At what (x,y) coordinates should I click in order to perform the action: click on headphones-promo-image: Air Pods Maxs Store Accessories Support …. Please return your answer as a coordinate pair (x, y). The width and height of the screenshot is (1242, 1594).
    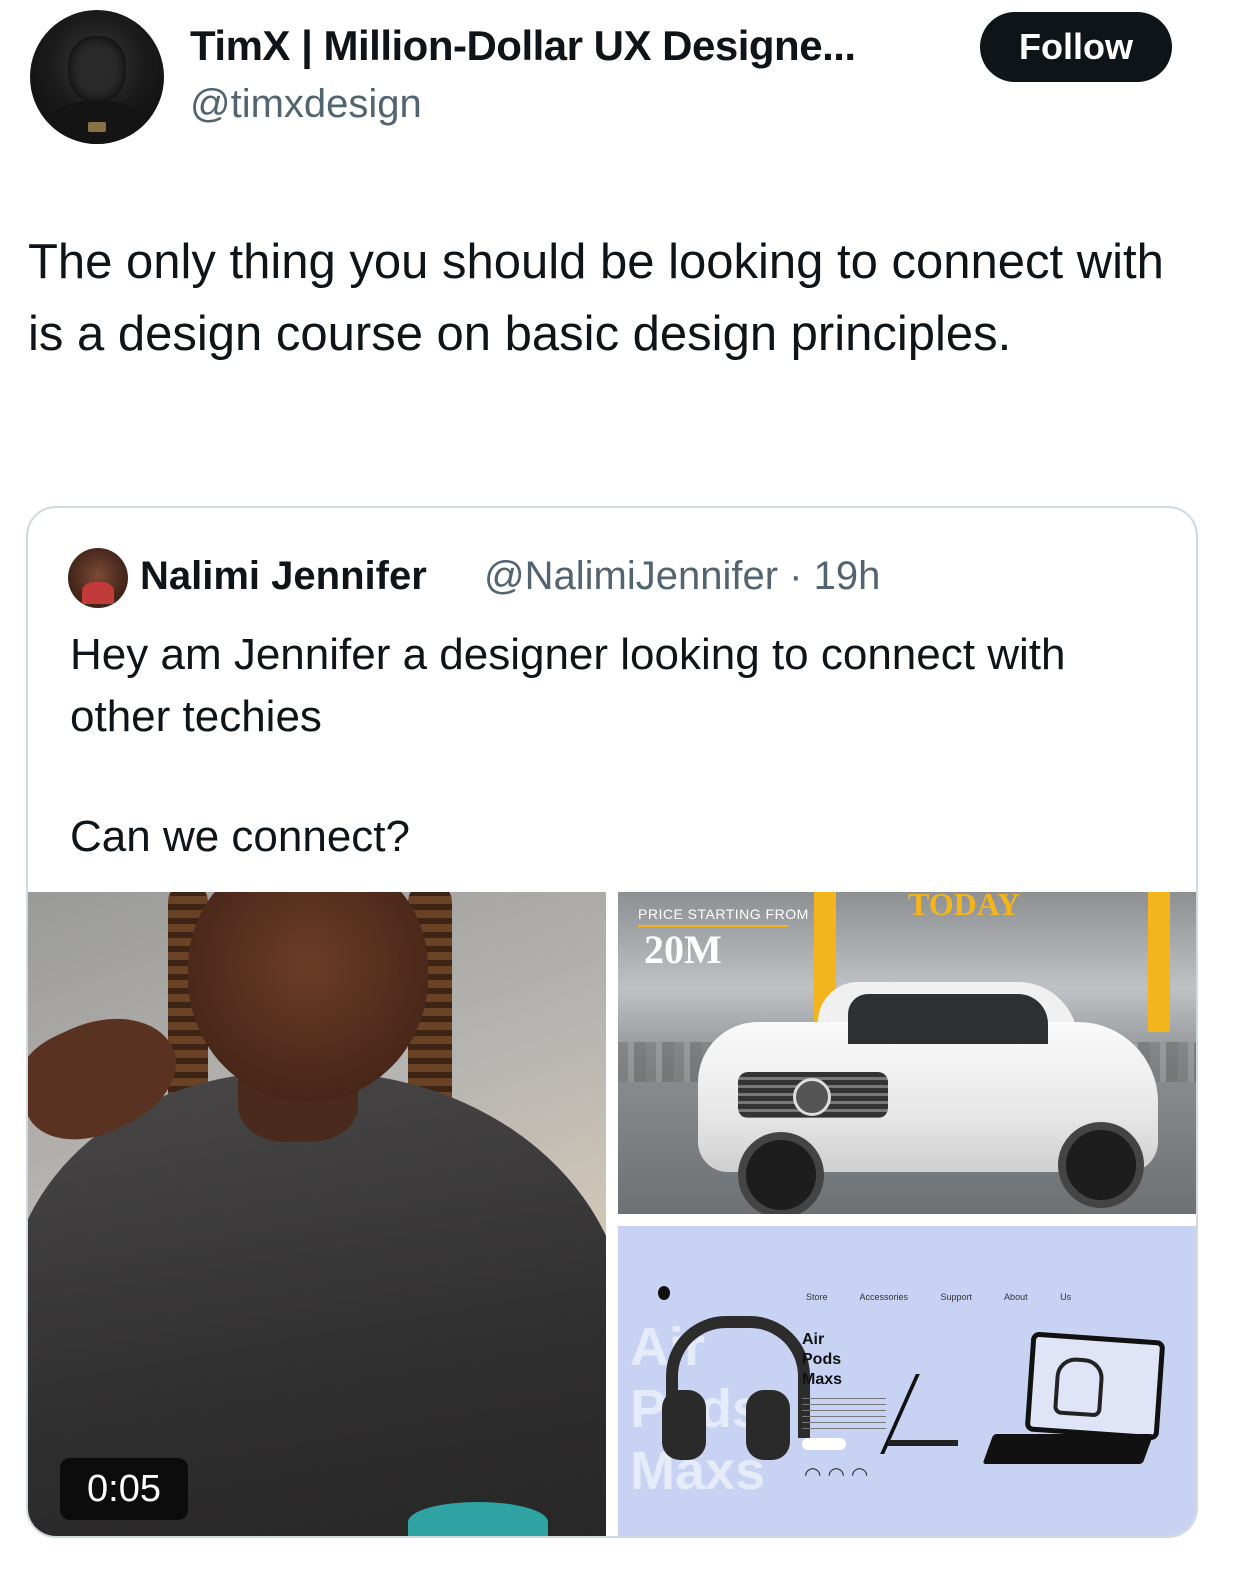
    Looking at the image, I should click on (907, 1381).